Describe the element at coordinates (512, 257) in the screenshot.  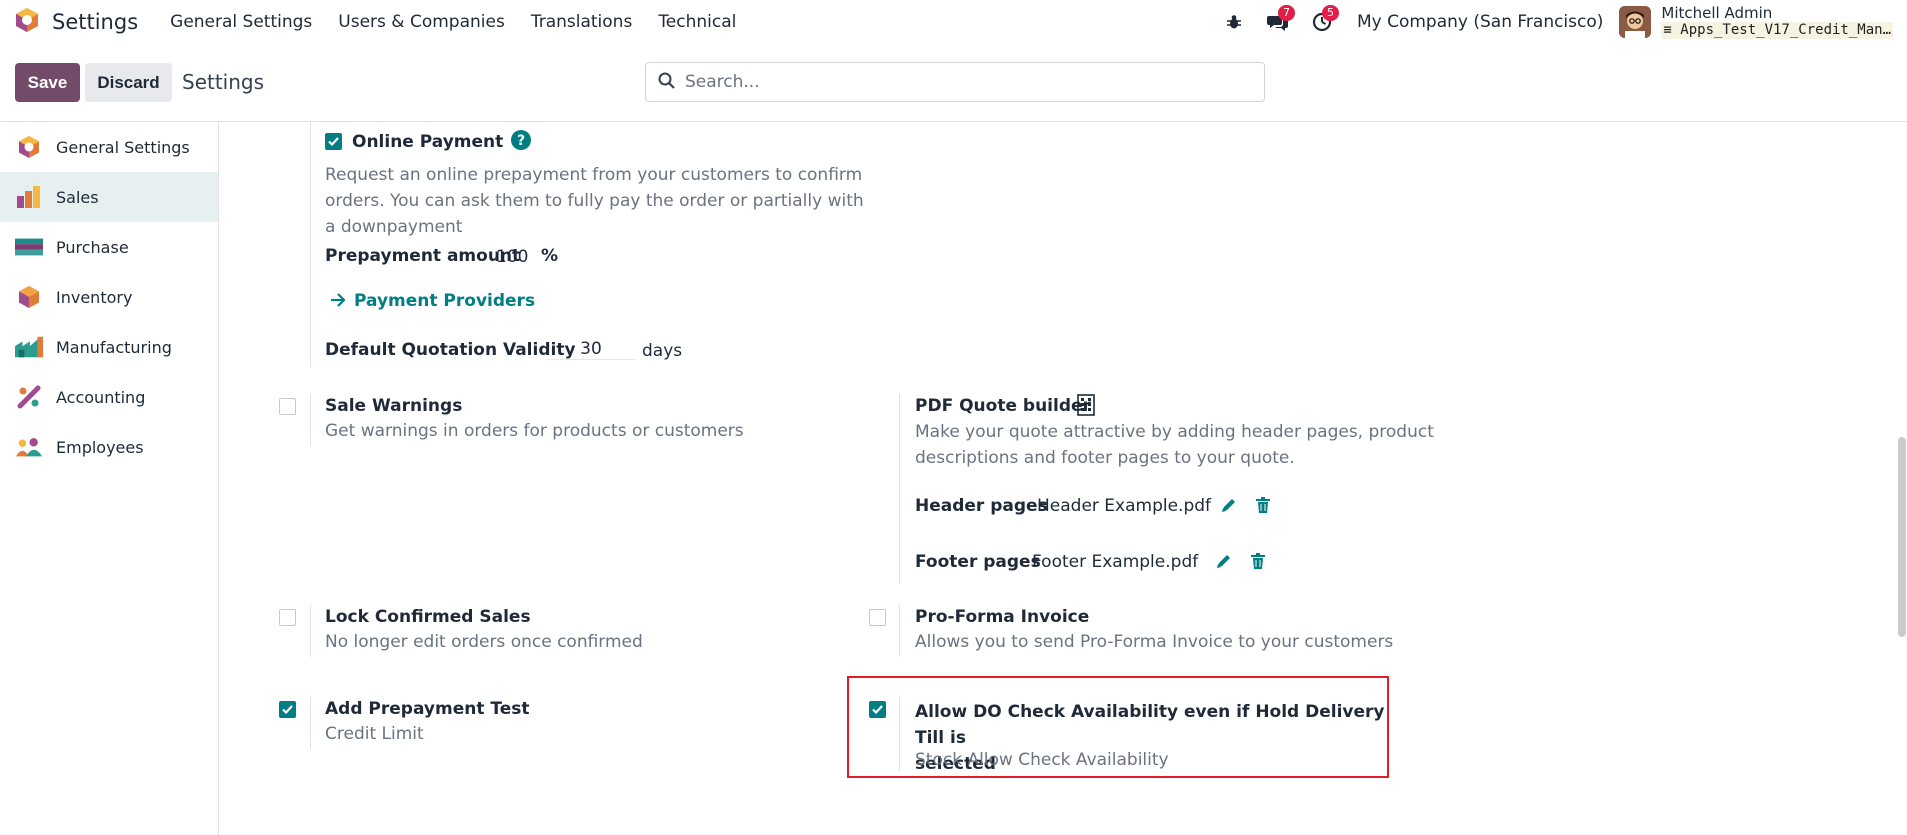
I see `prepayment-amount-input: 100` at that location.